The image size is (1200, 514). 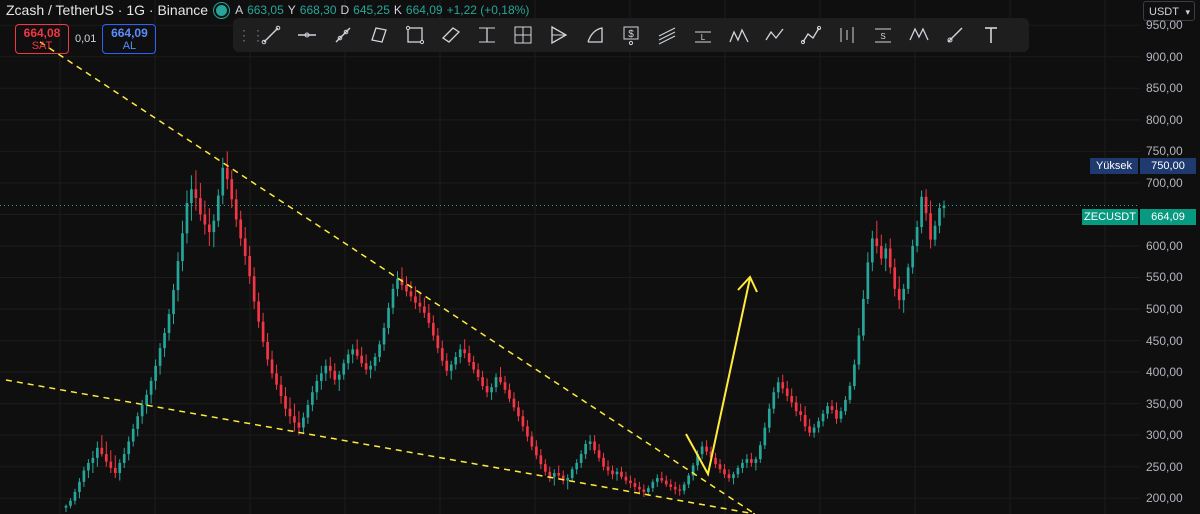 I want to click on svg-text: S, so click(x=882, y=36).